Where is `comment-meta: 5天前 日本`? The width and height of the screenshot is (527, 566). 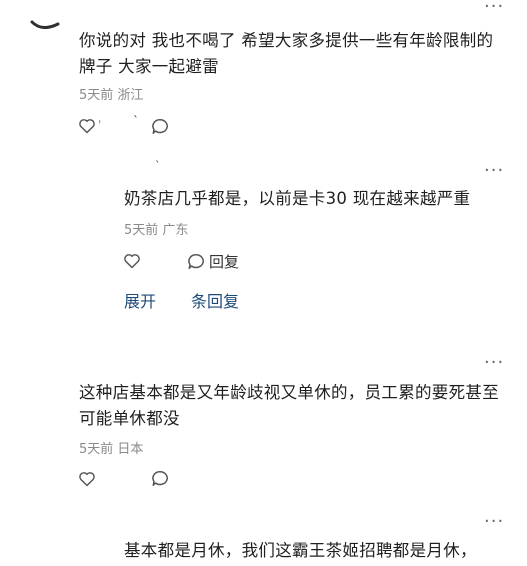
comment-meta: 5天前 日本 is located at coordinates (111, 449).